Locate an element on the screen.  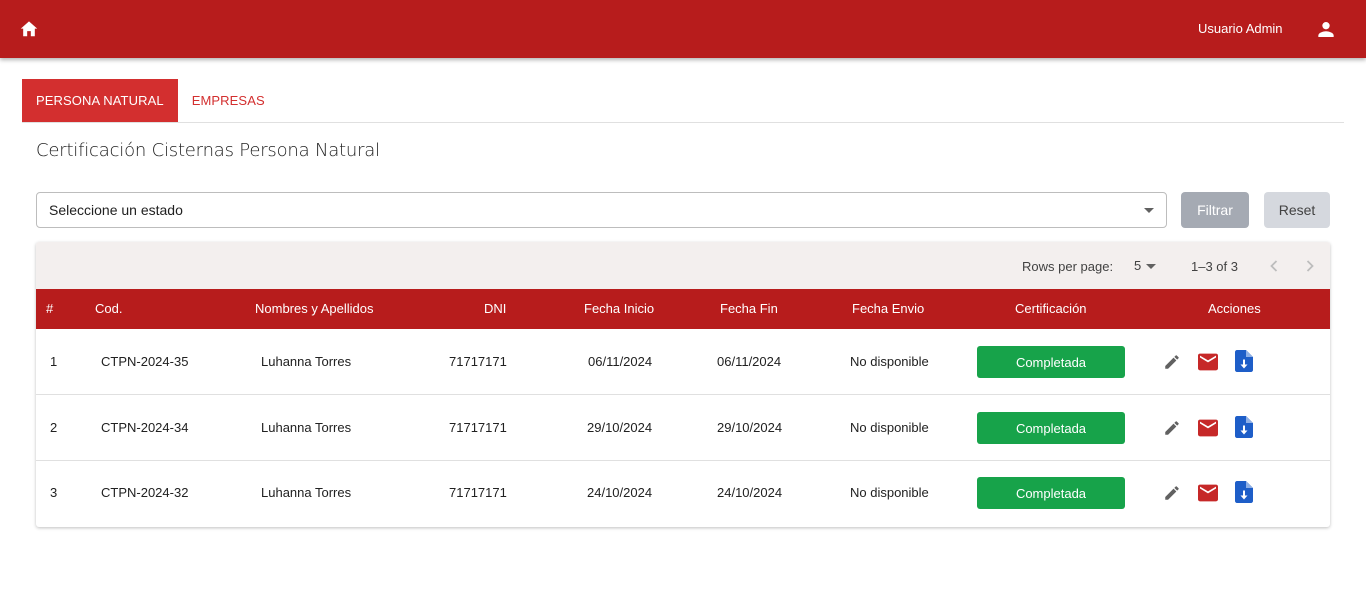
user-account-button is located at coordinates (1326, 29).